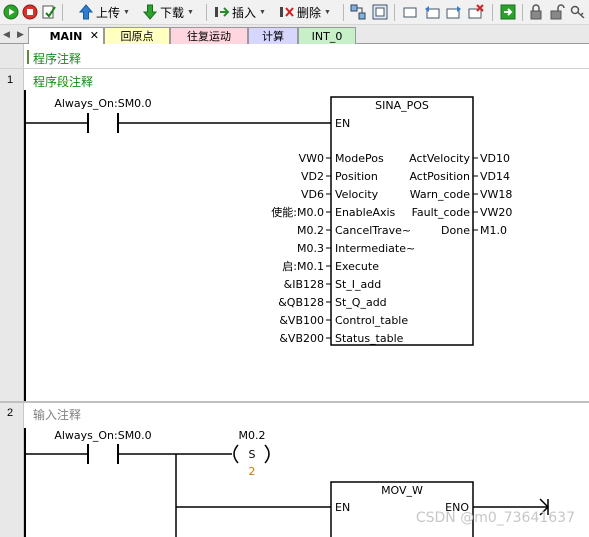 The image size is (589, 537). What do you see at coordinates (439, 176) in the screenshot?
I see `output-pin-name: ActPosition` at bounding box center [439, 176].